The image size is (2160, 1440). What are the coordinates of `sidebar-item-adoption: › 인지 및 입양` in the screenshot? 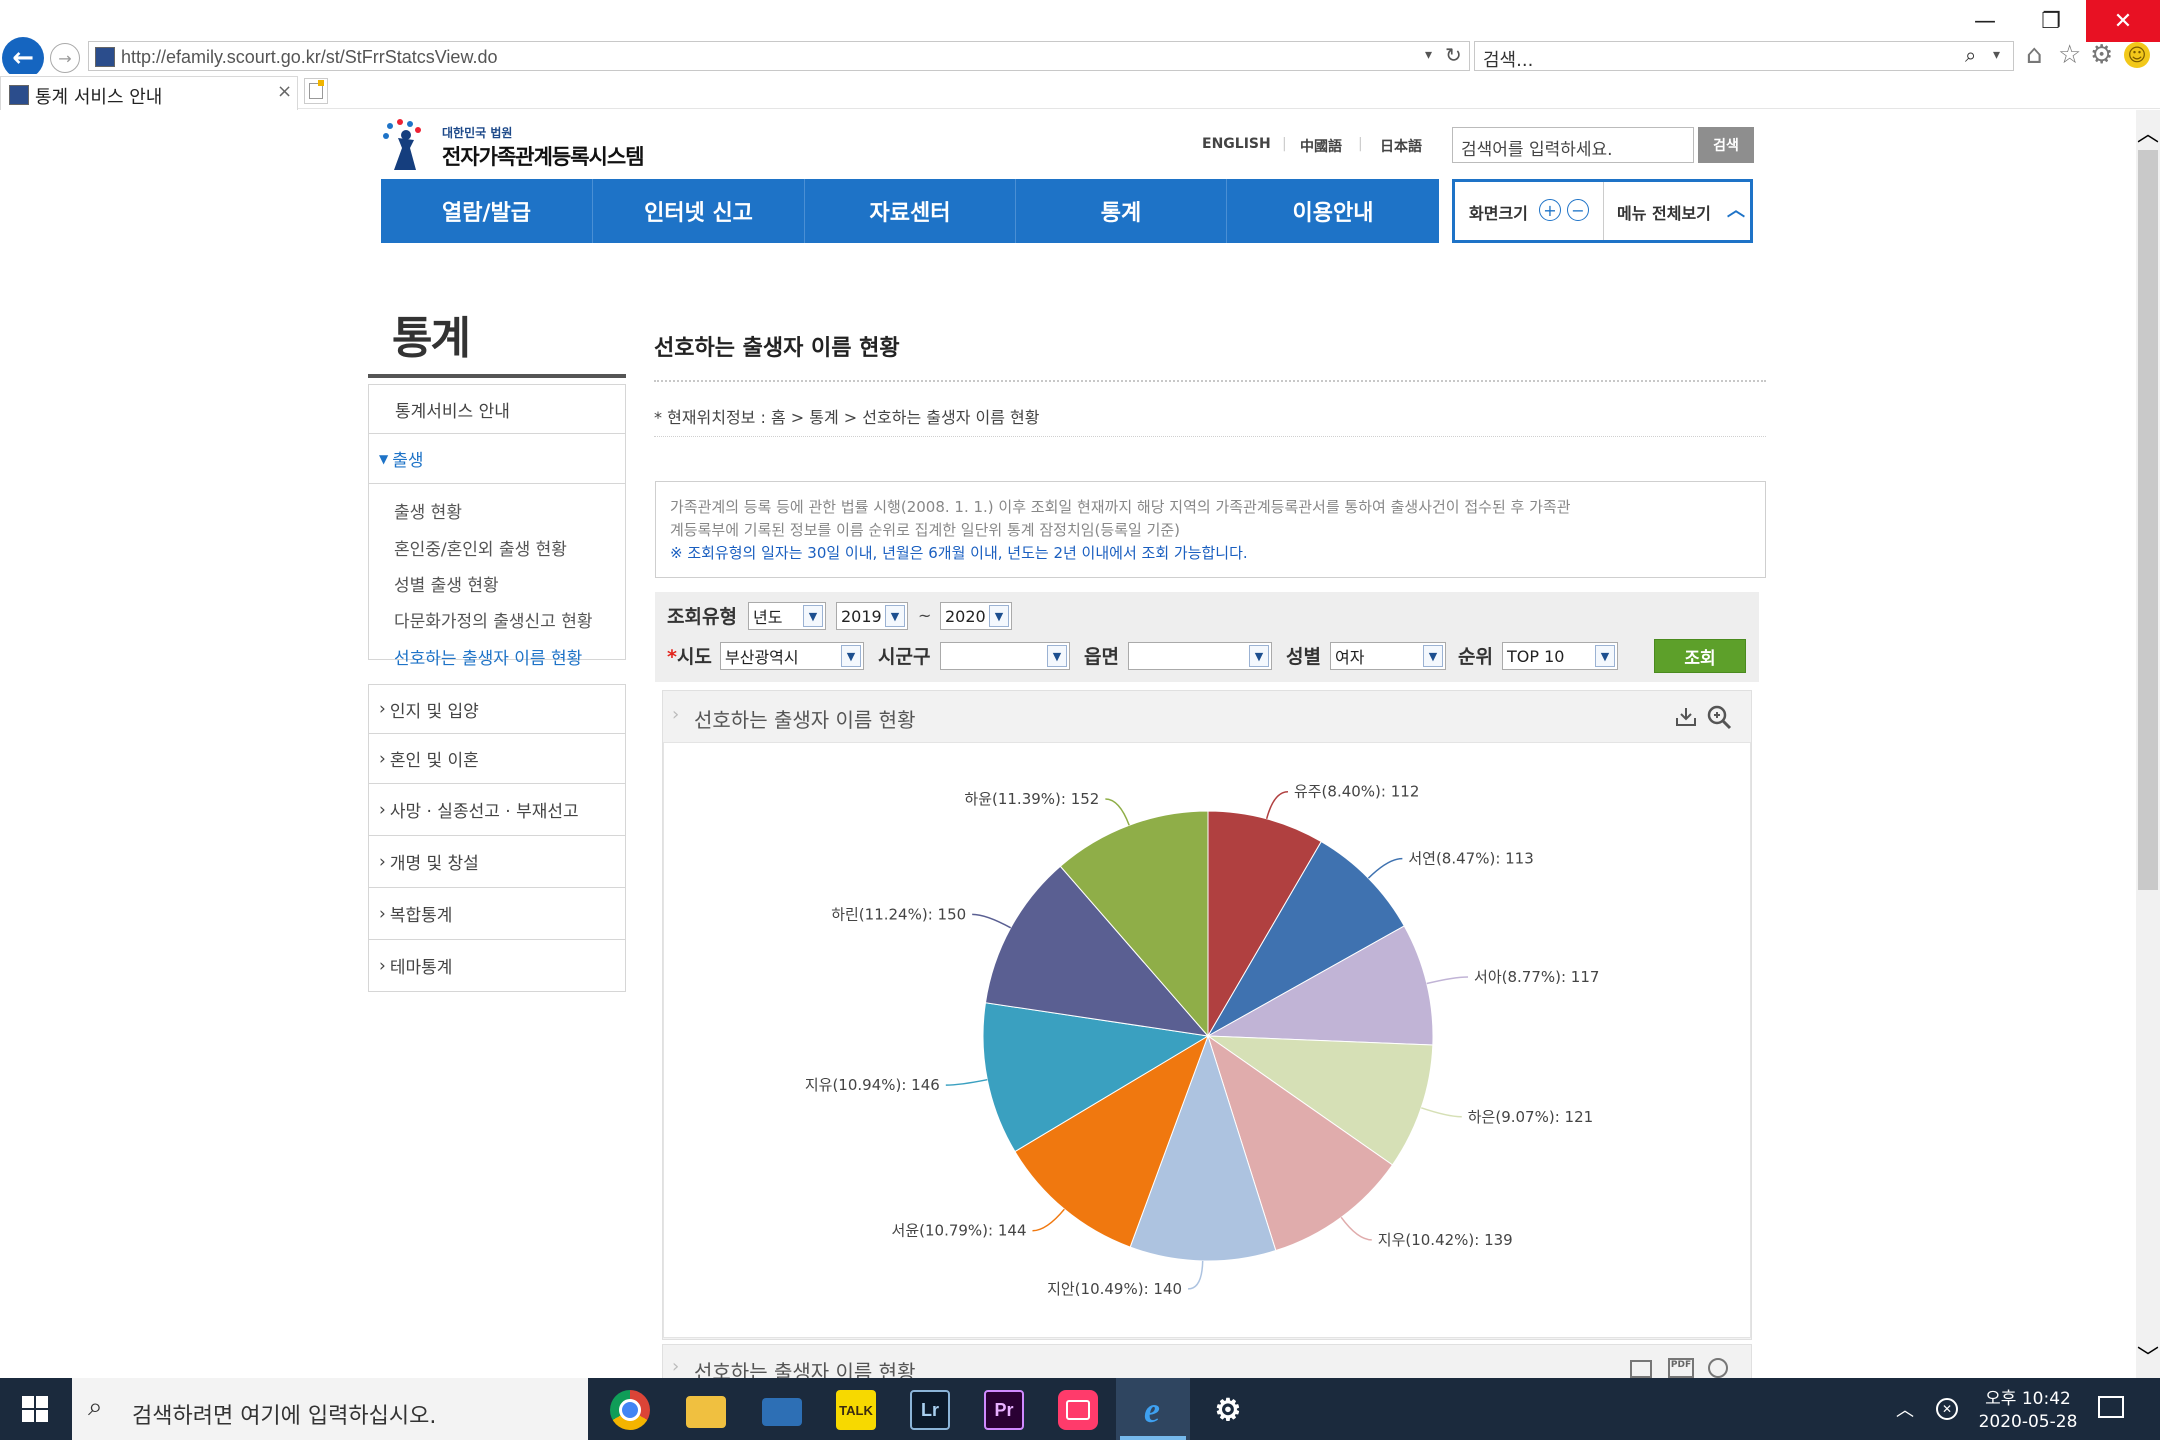 It's located at (497, 709).